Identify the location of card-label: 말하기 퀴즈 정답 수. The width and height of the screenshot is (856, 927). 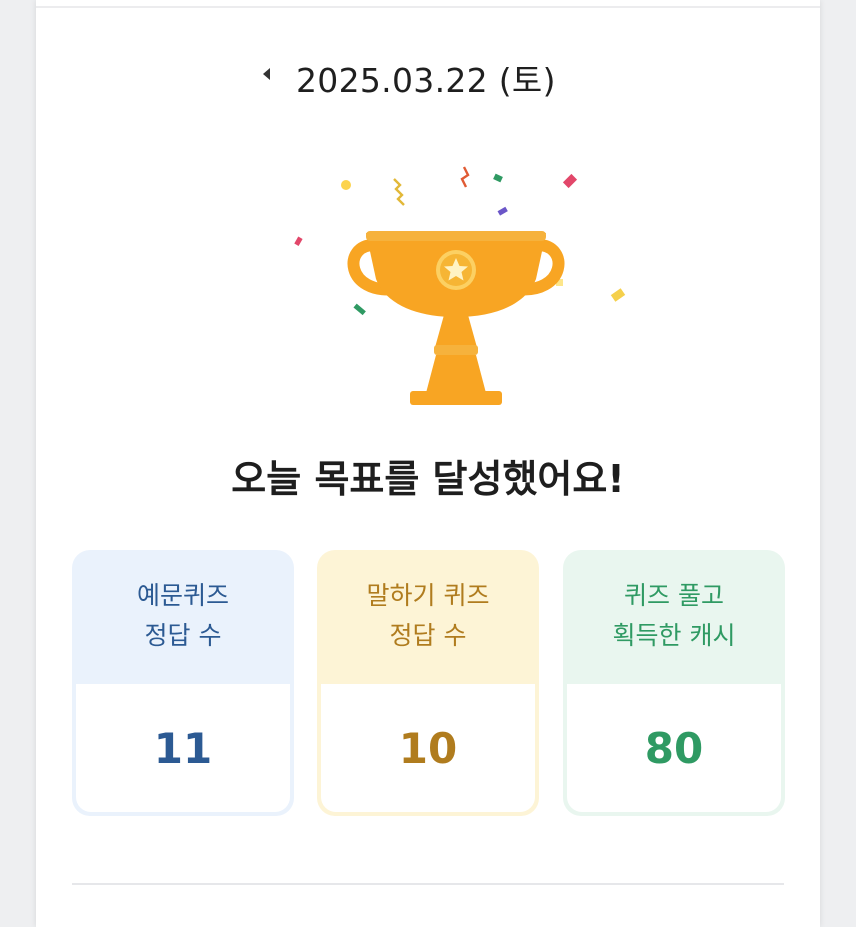
(428, 616).